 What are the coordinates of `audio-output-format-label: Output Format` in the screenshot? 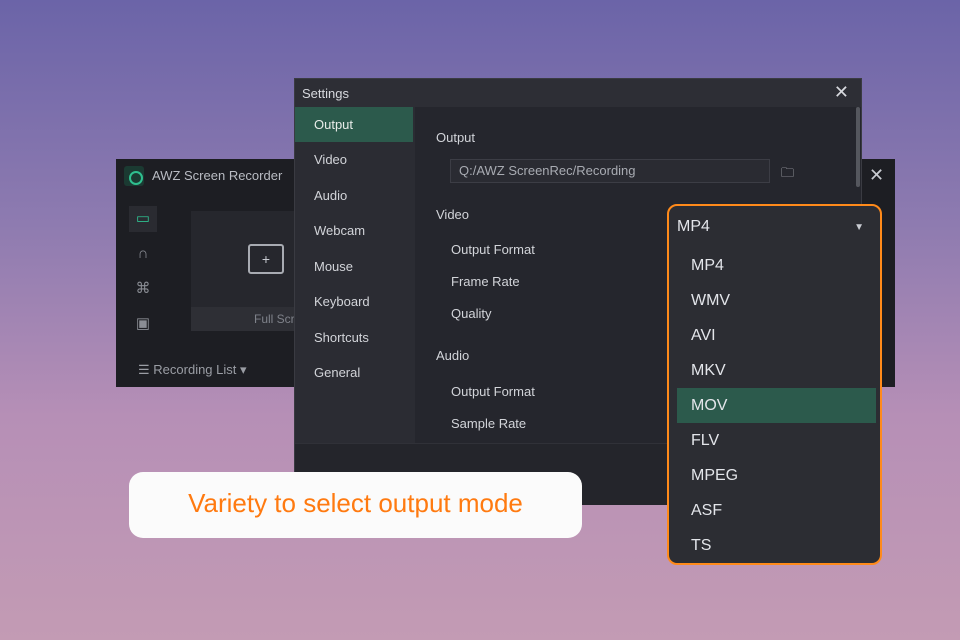 It's located at (493, 391).